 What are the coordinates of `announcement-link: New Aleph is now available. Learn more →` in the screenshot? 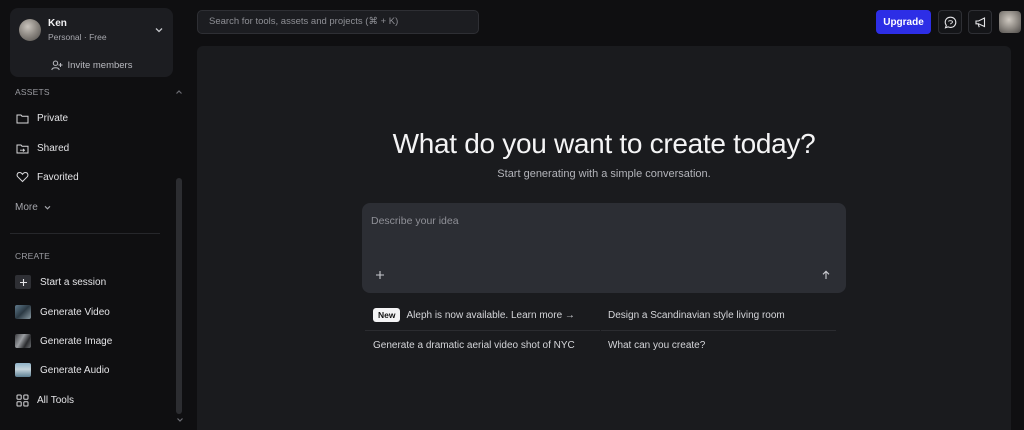 It's located at (474, 315).